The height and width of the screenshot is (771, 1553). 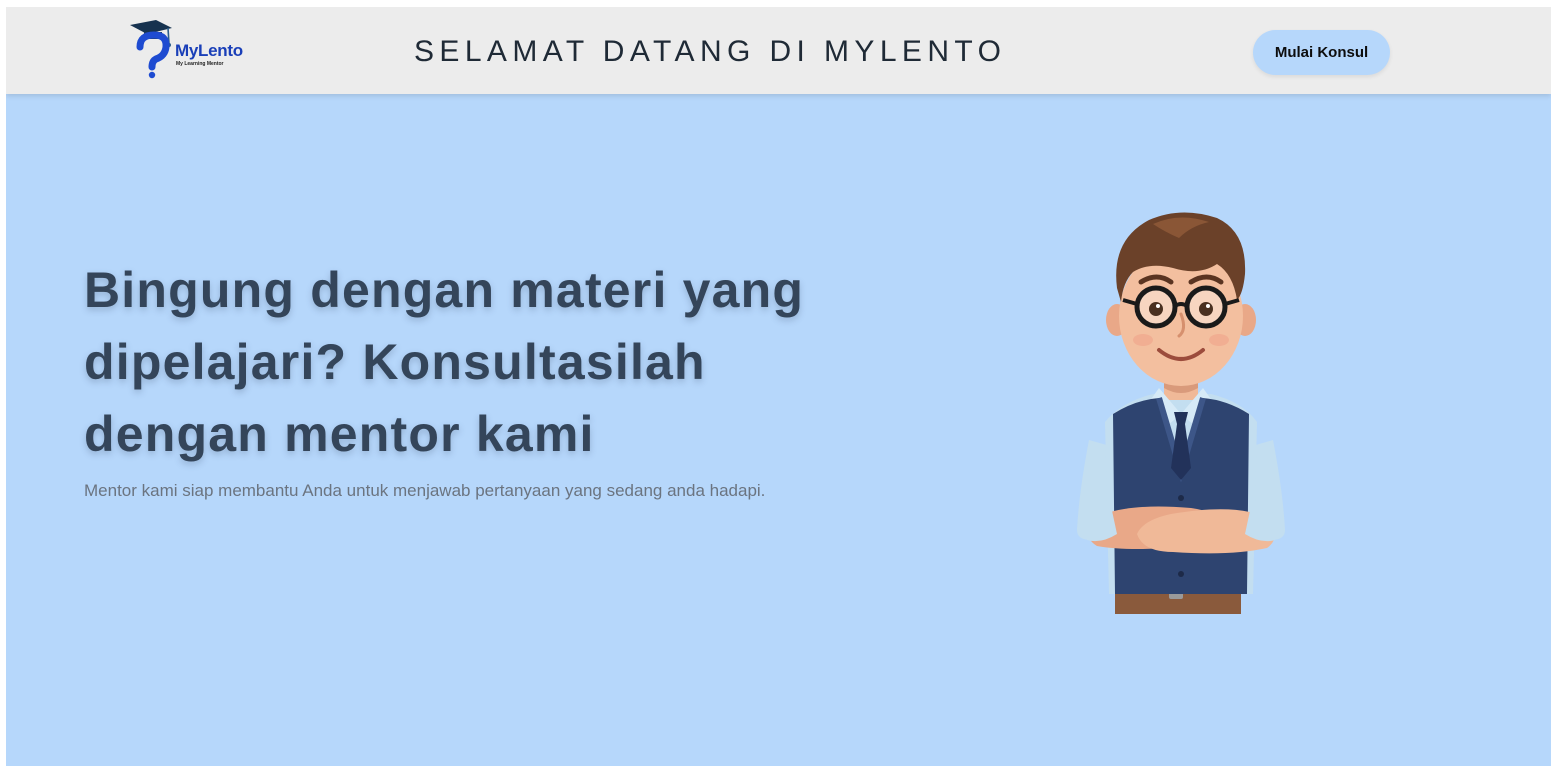 I want to click on brand-name: MyLento, so click(x=209, y=50).